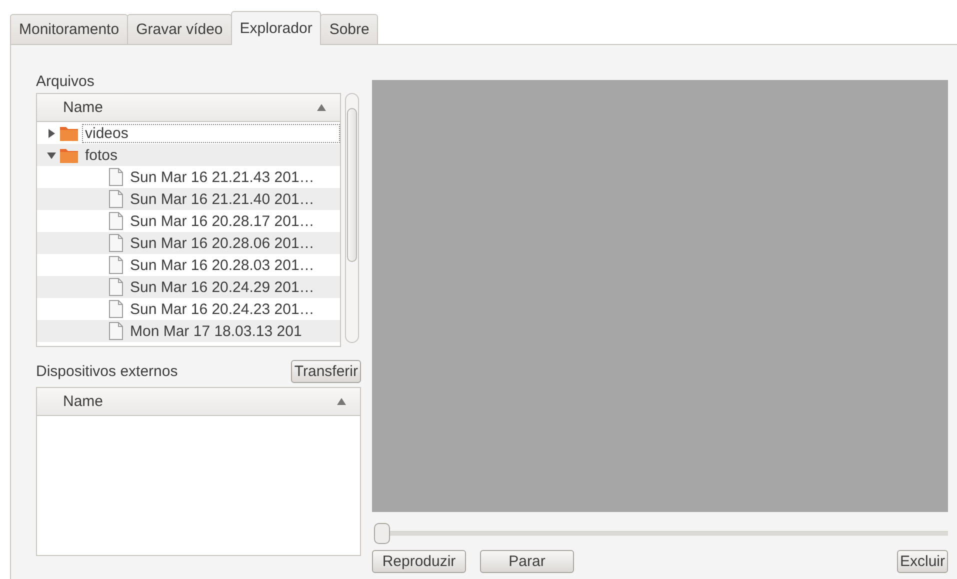 This screenshot has width=957, height=579. I want to click on section-label: Dispositivos externos, so click(107, 372).